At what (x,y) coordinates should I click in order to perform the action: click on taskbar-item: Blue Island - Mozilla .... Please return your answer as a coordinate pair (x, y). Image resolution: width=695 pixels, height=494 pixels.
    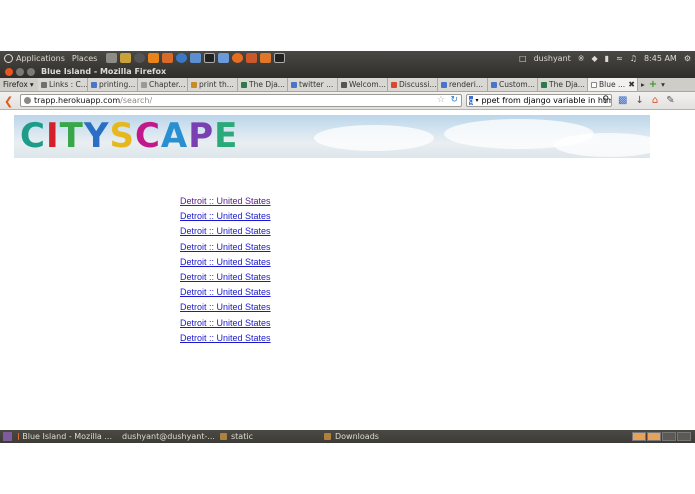
    Looking at the image, I should click on (62, 436).